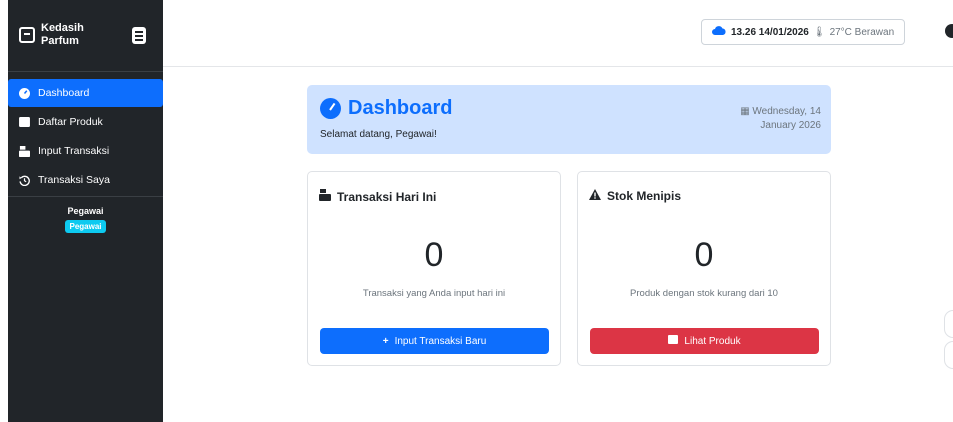 This screenshot has height=422, width=953. I want to click on low-stock-count: 0, so click(704, 255).